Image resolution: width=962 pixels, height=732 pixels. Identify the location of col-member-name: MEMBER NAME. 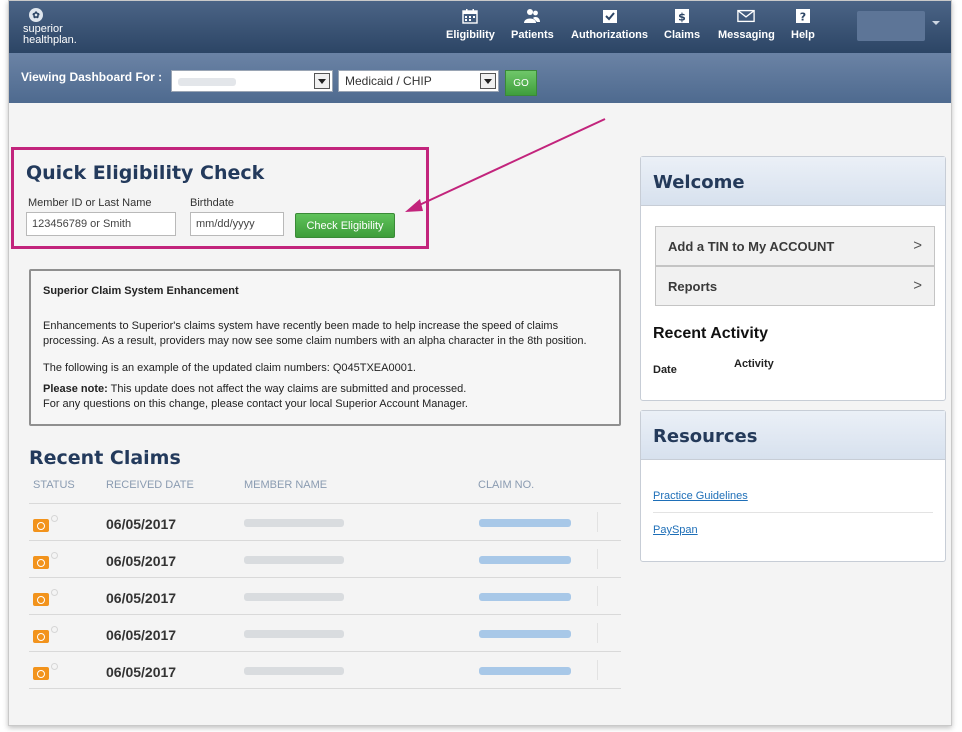
(286, 485).